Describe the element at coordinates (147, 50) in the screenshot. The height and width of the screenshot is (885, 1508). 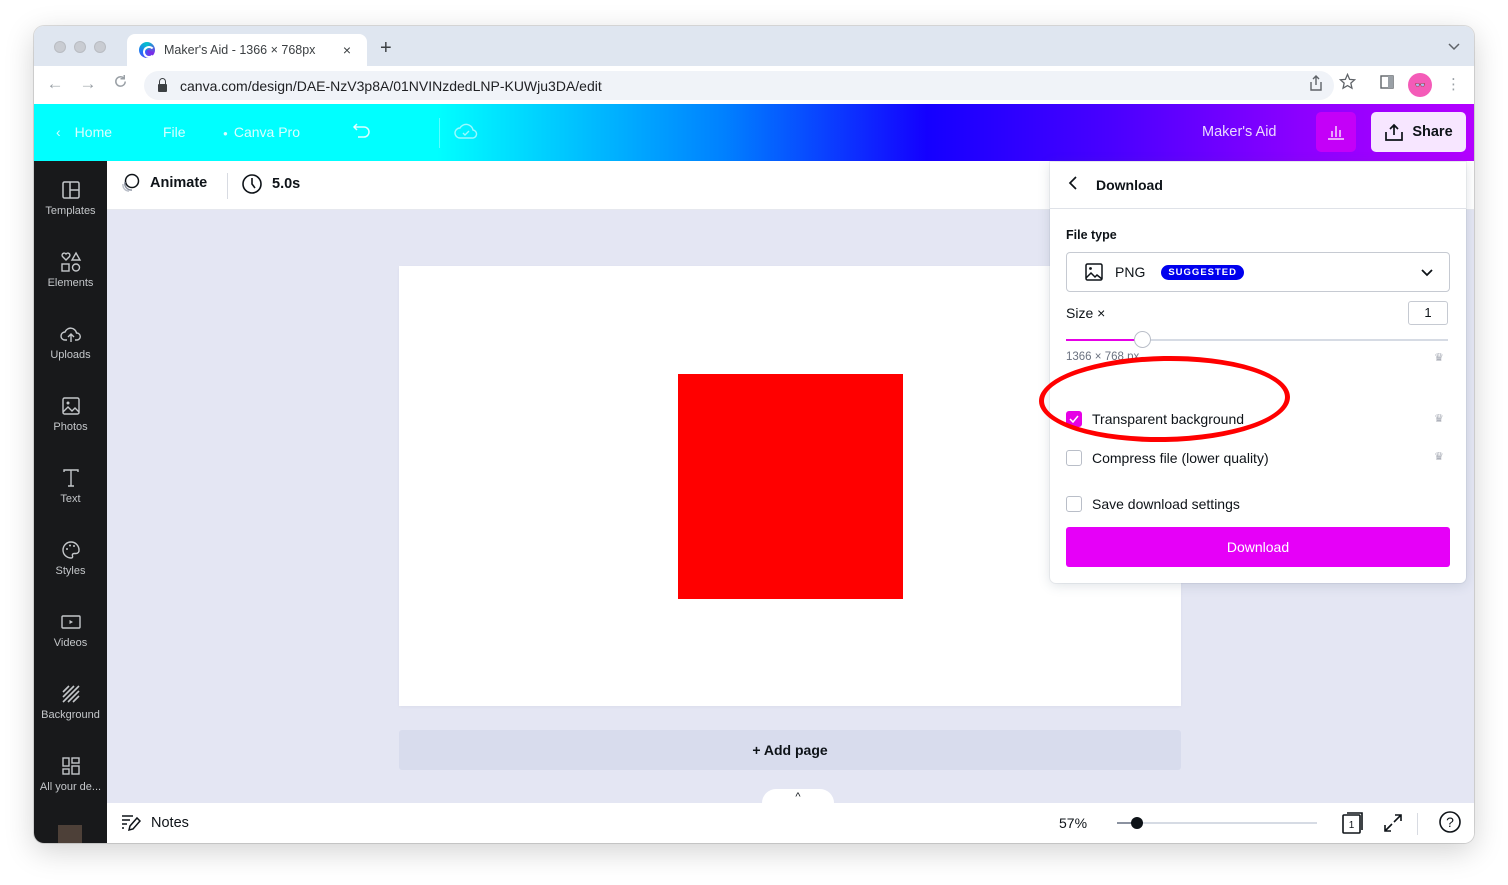
I see `canva-favicon-icon` at that location.